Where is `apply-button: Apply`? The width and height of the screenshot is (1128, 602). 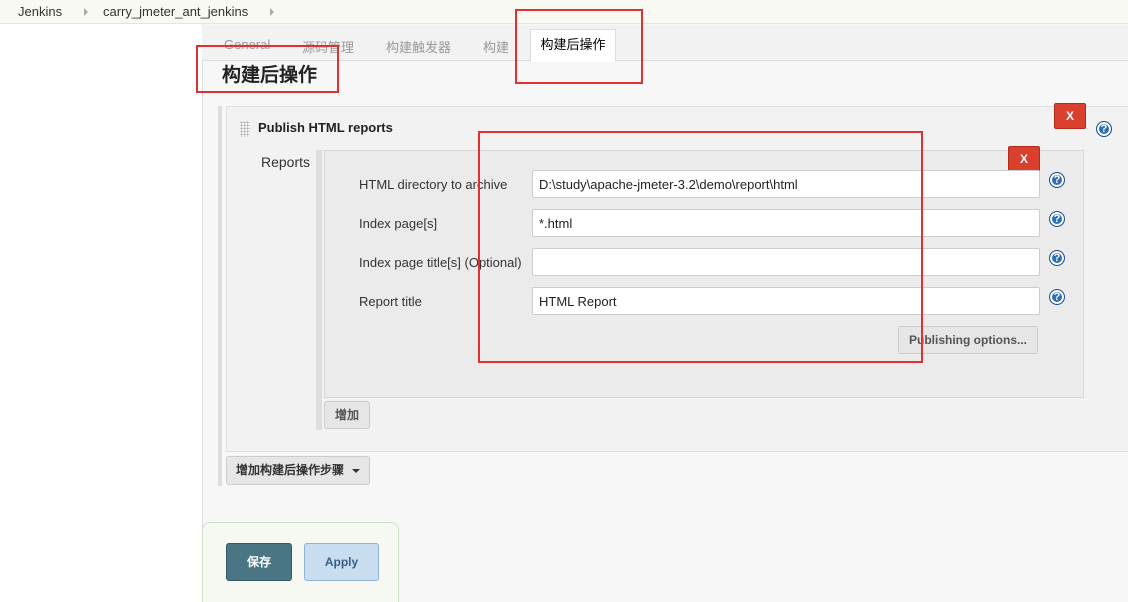
apply-button: Apply is located at coordinates (341, 562).